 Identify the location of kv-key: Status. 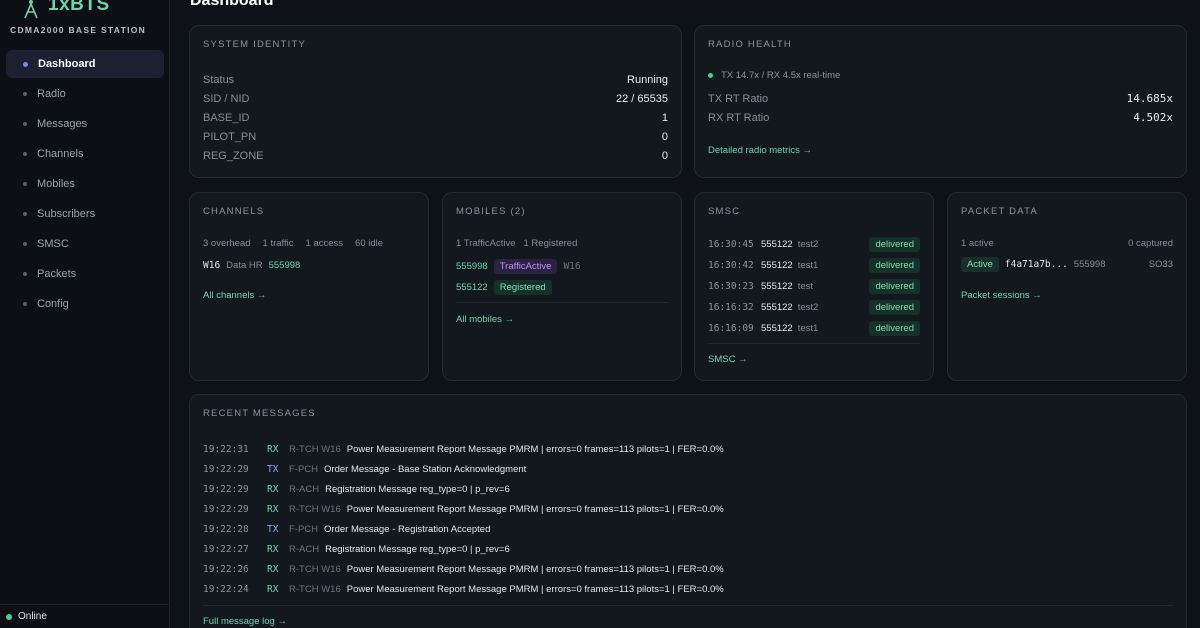
(219, 79).